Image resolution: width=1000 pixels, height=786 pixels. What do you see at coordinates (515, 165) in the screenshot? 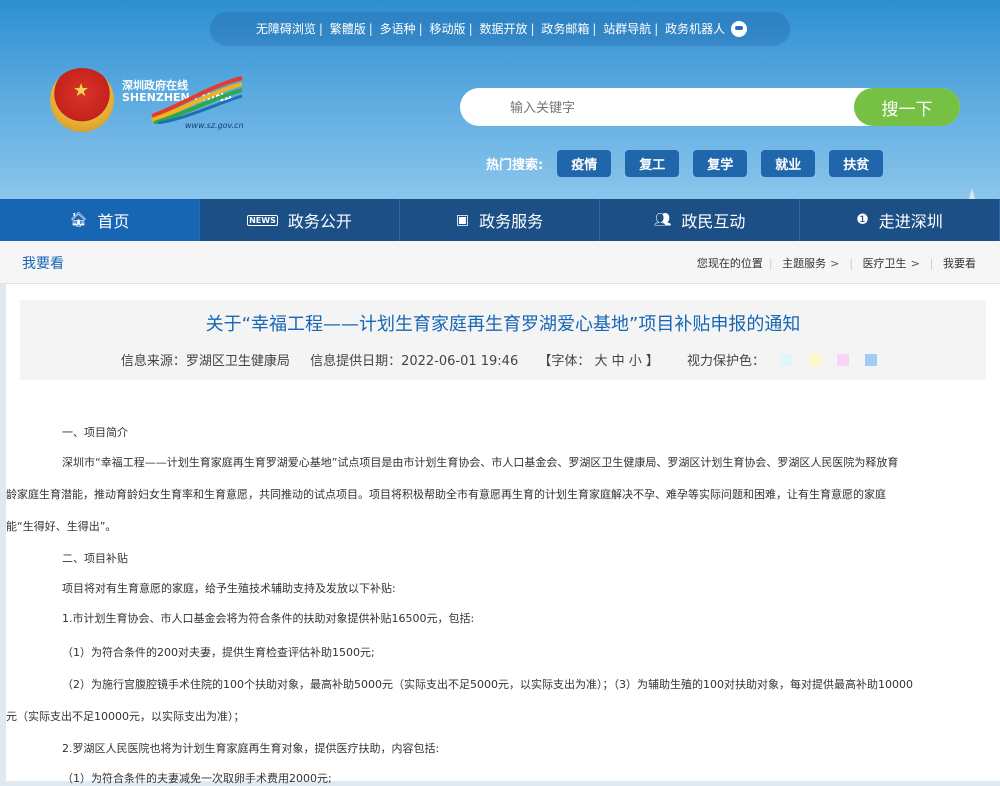
I see `hot-search-label: 热门搜索:` at bounding box center [515, 165].